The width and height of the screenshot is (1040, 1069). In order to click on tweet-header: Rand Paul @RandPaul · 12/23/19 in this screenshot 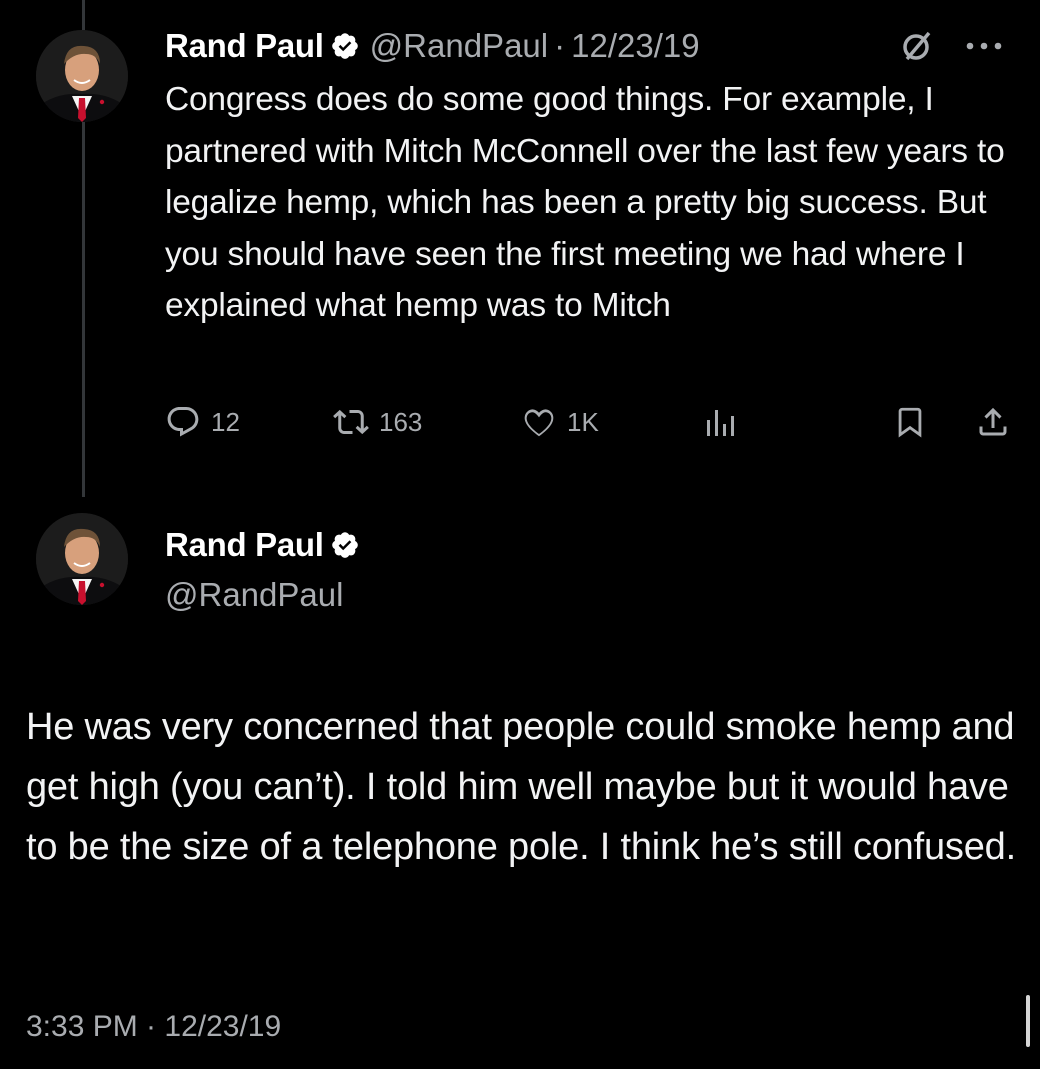, I will do `click(432, 46)`.